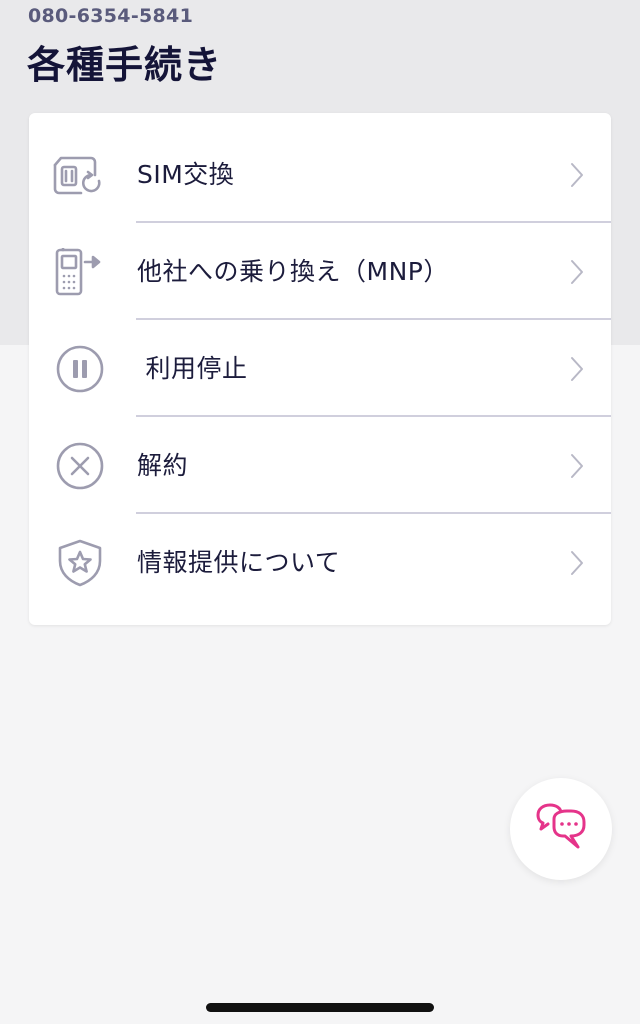  What do you see at coordinates (293, 271) in the screenshot?
I see `menu-item-label: 他社への乗り換え（MNP）` at bounding box center [293, 271].